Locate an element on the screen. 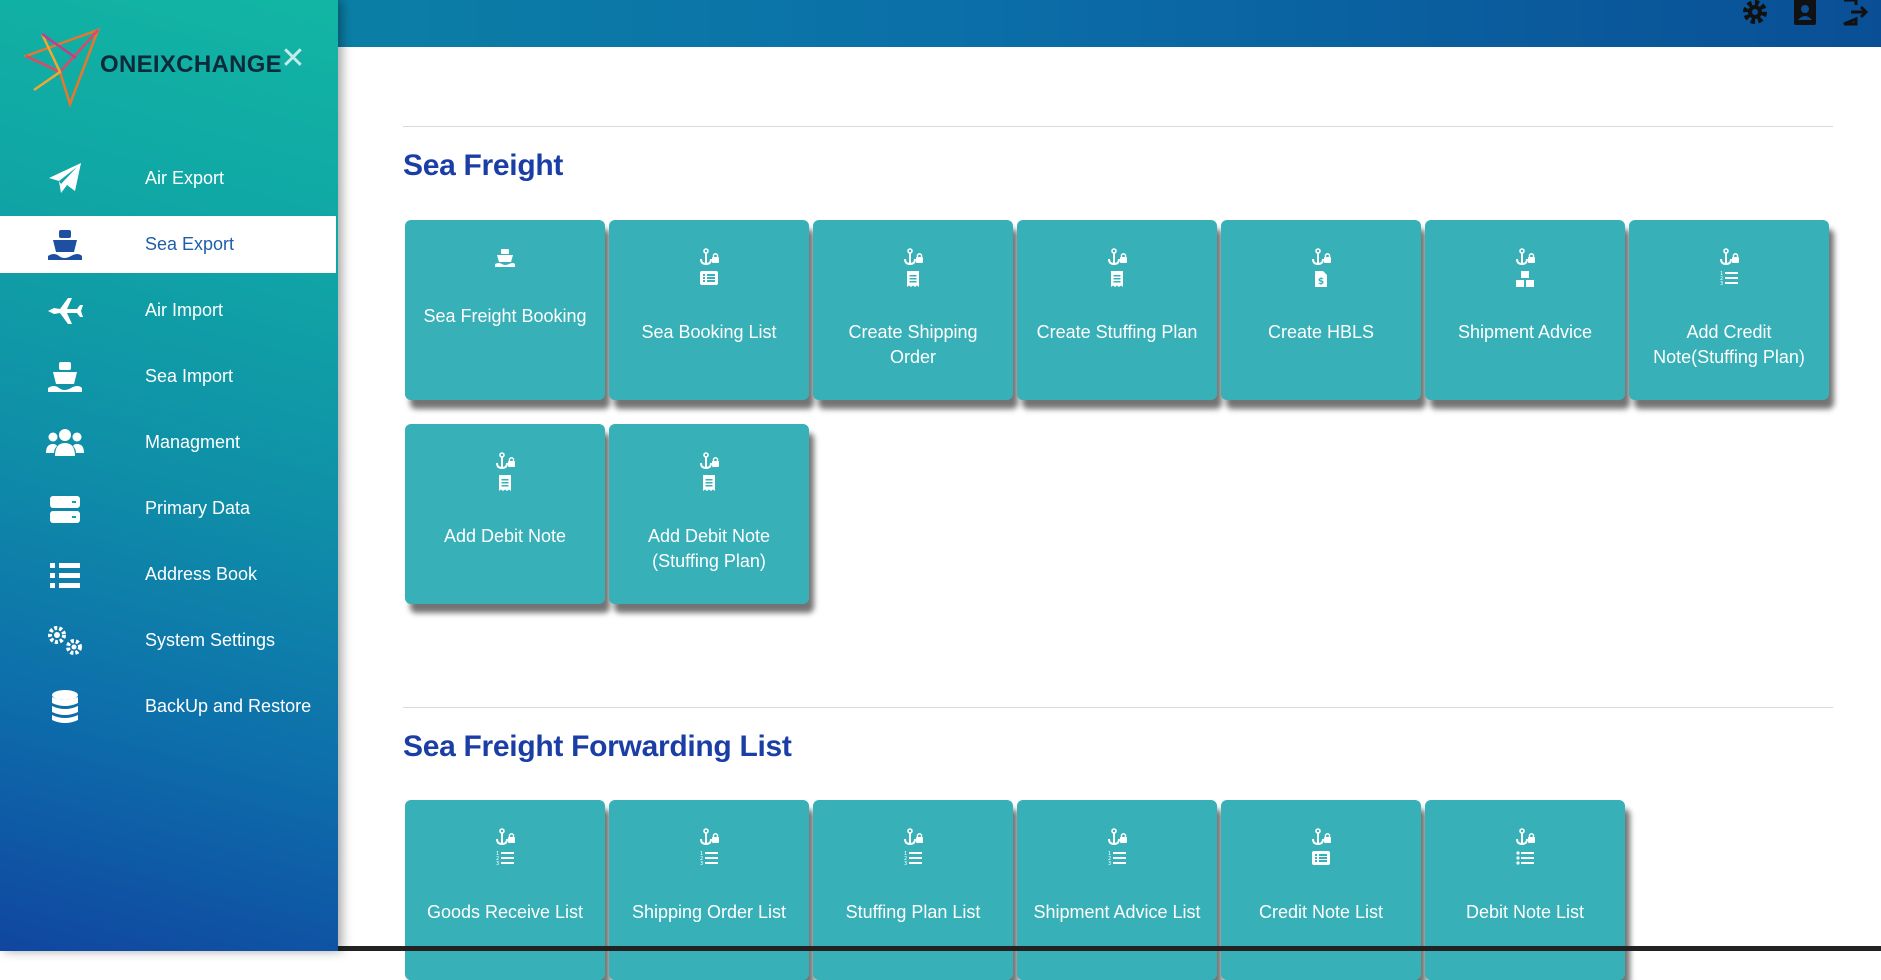 Image resolution: width=1881 pixels, height=980 pixels. section-title-sea-freight: Sea Freight is located at coordinates (483, 165).